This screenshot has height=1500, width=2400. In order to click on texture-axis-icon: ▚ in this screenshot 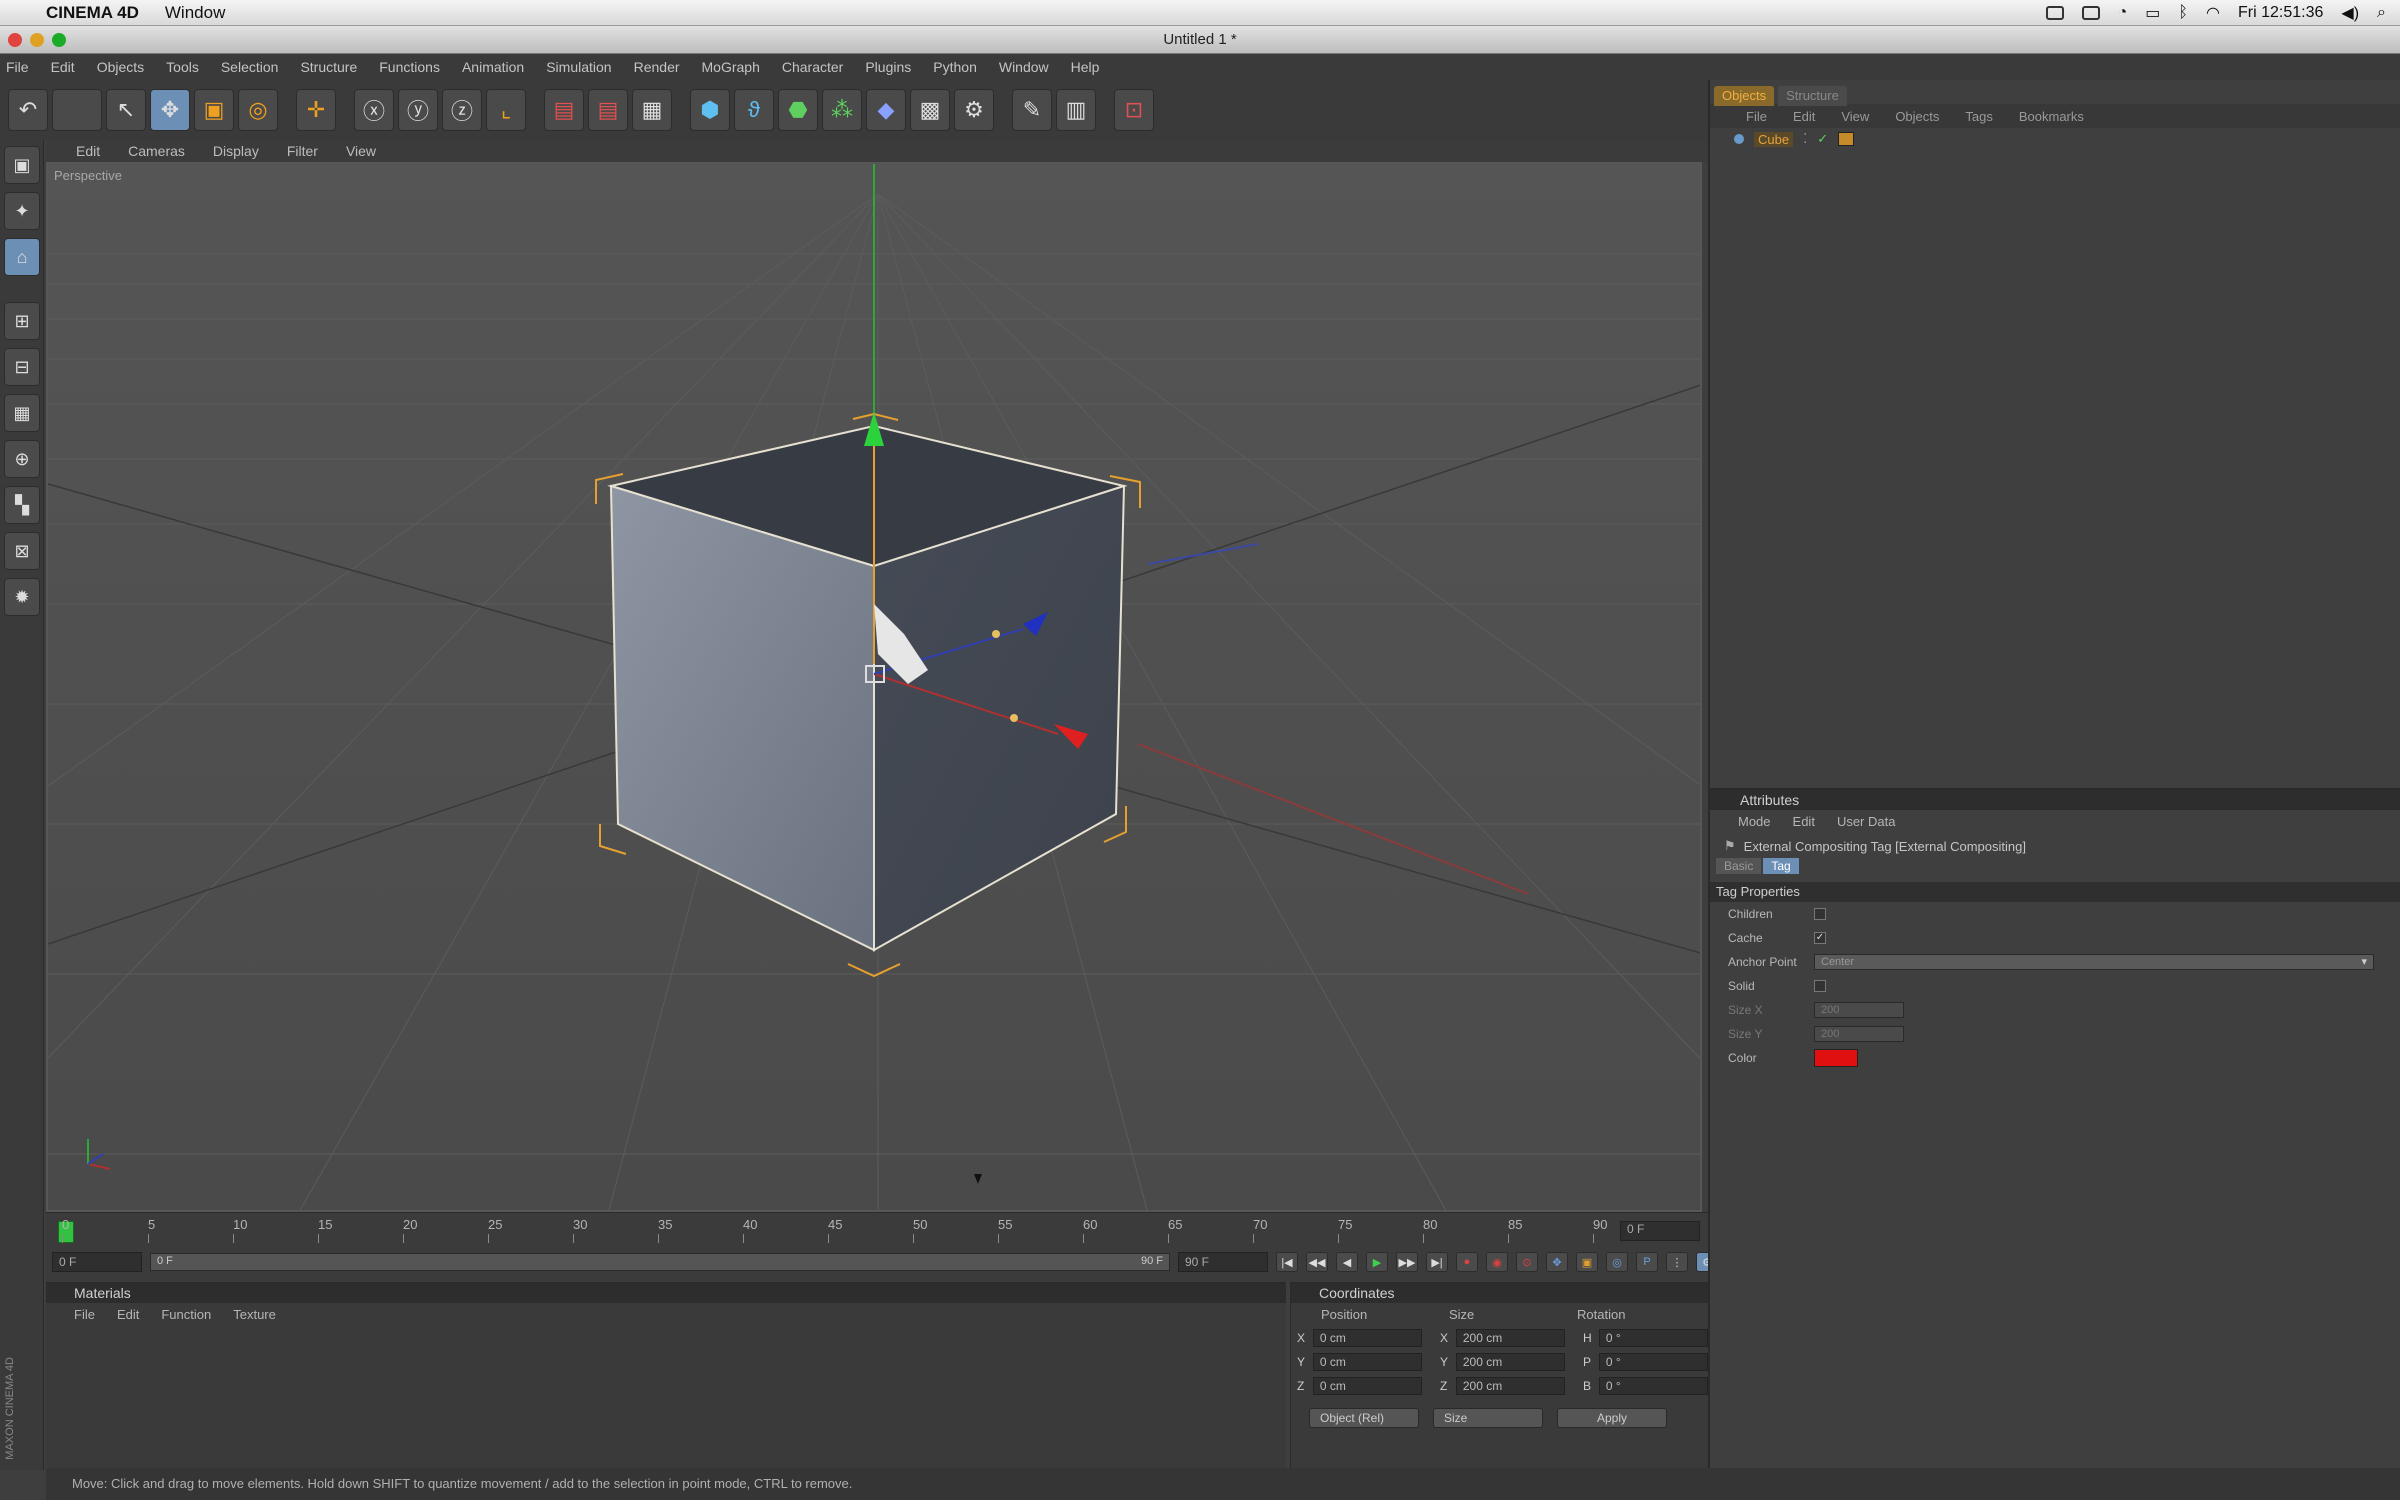, I will do `click(22, 505)`.